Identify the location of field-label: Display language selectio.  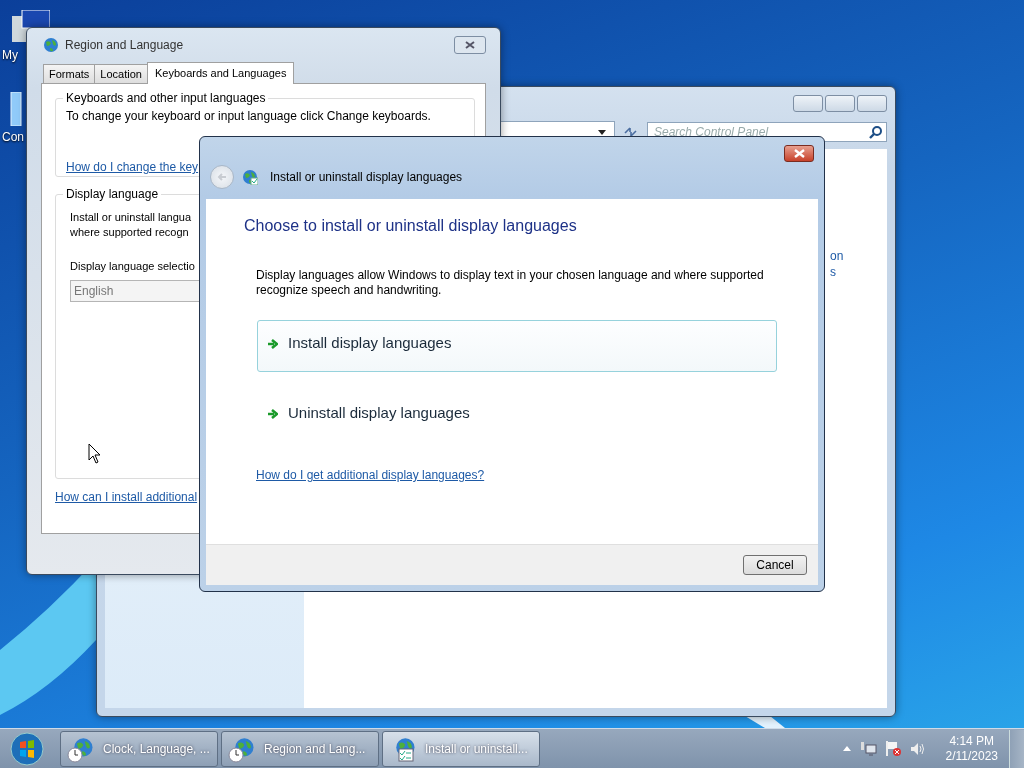
(132, 266).